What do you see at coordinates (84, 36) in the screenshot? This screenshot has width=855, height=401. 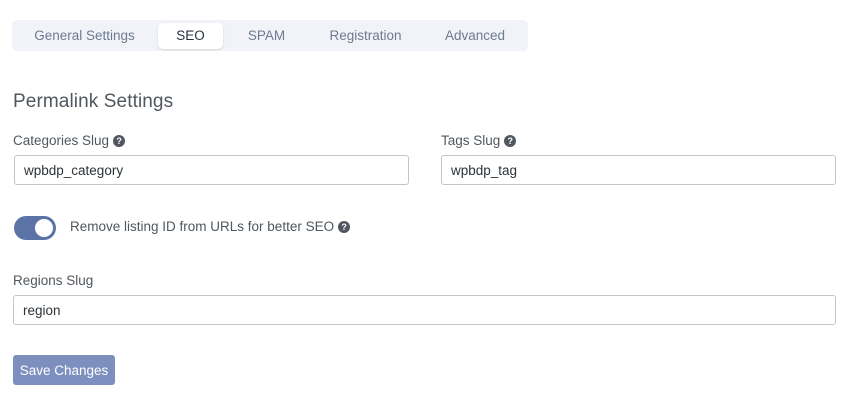 I see `tab-general-settings: General Settings` at bounding box center [84, 36].